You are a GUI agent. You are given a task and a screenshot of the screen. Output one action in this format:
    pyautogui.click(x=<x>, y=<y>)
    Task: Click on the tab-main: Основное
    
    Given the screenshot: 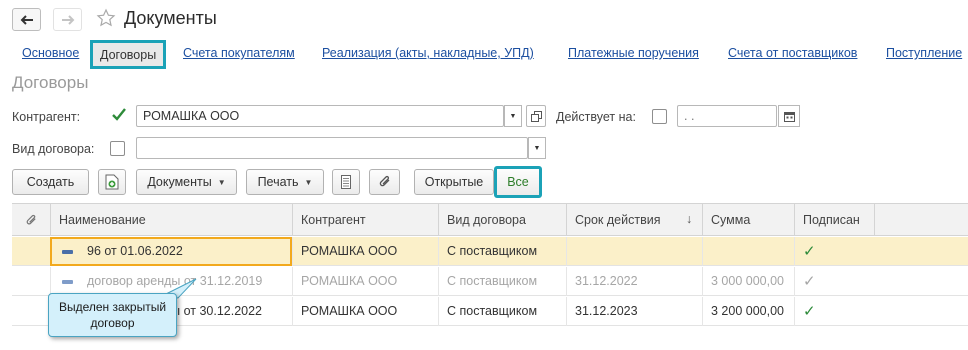 What is the action you would take?
    pyautogui.click(x=50, y=53)
    